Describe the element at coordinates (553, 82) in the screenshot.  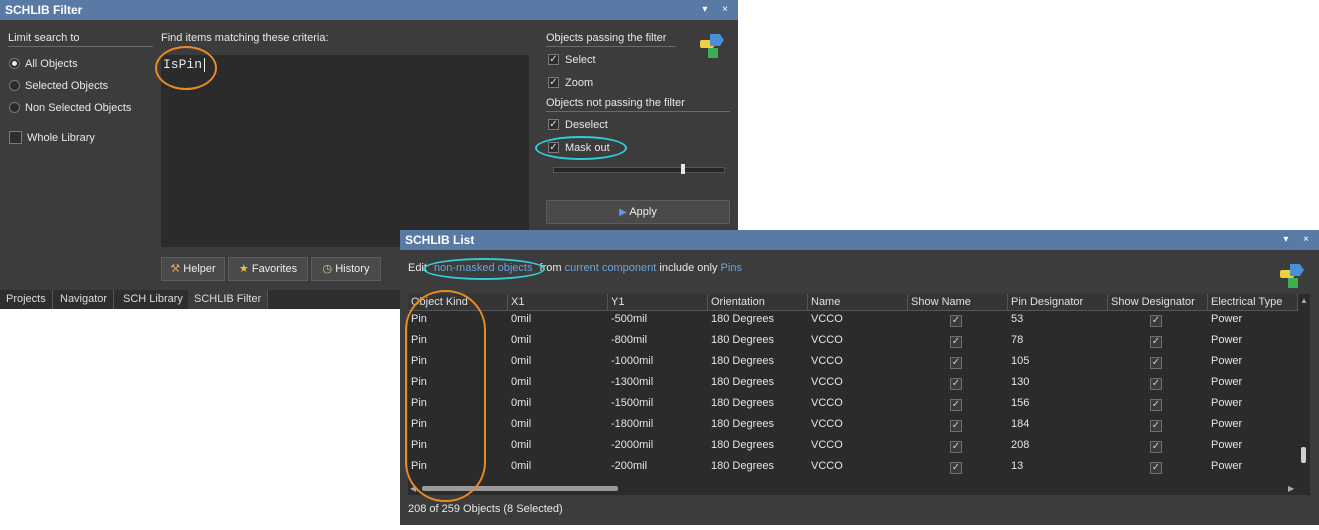
I see `zoom-checkbox: ✓` at that location.